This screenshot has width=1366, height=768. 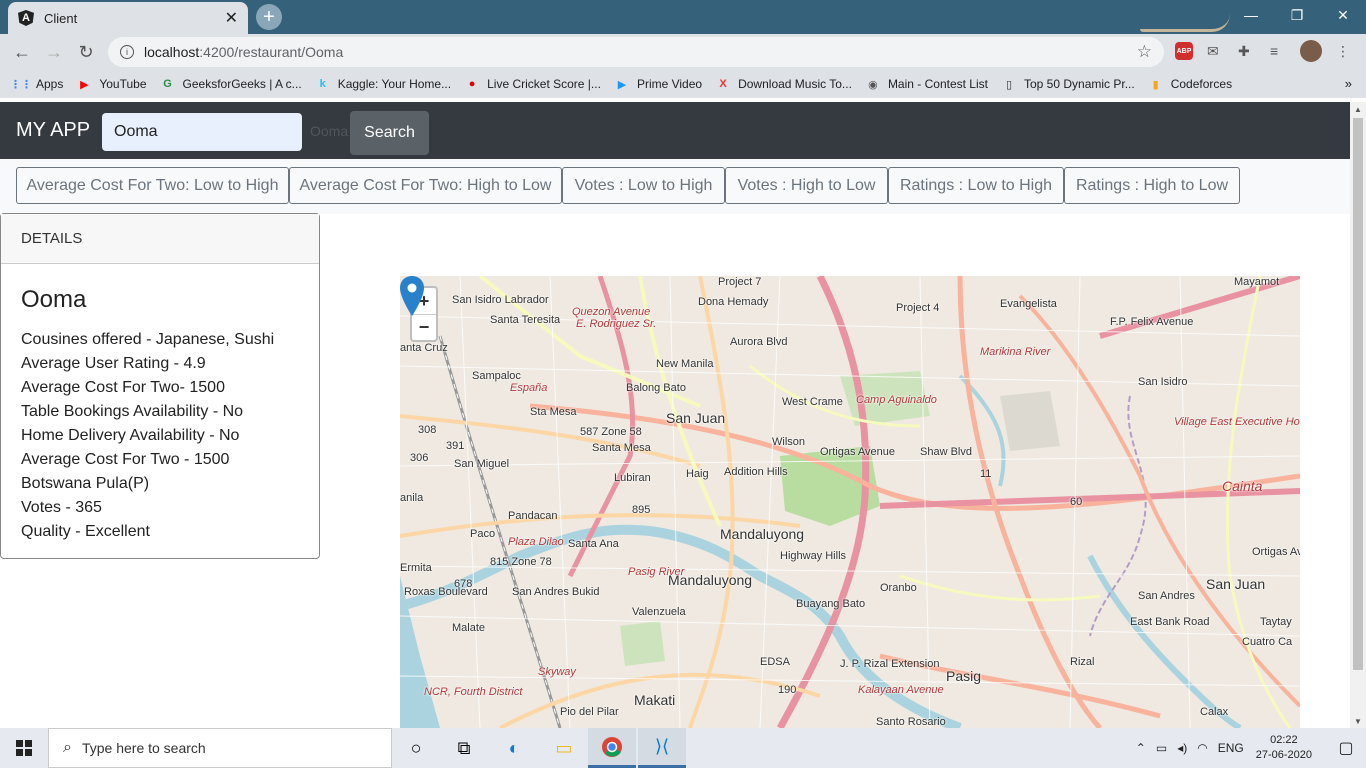 What do you see at coordinates (111, 84) in the screenshot?
I see `bookmark-item: ▶ YouTube` at bounding box center [111, 84].